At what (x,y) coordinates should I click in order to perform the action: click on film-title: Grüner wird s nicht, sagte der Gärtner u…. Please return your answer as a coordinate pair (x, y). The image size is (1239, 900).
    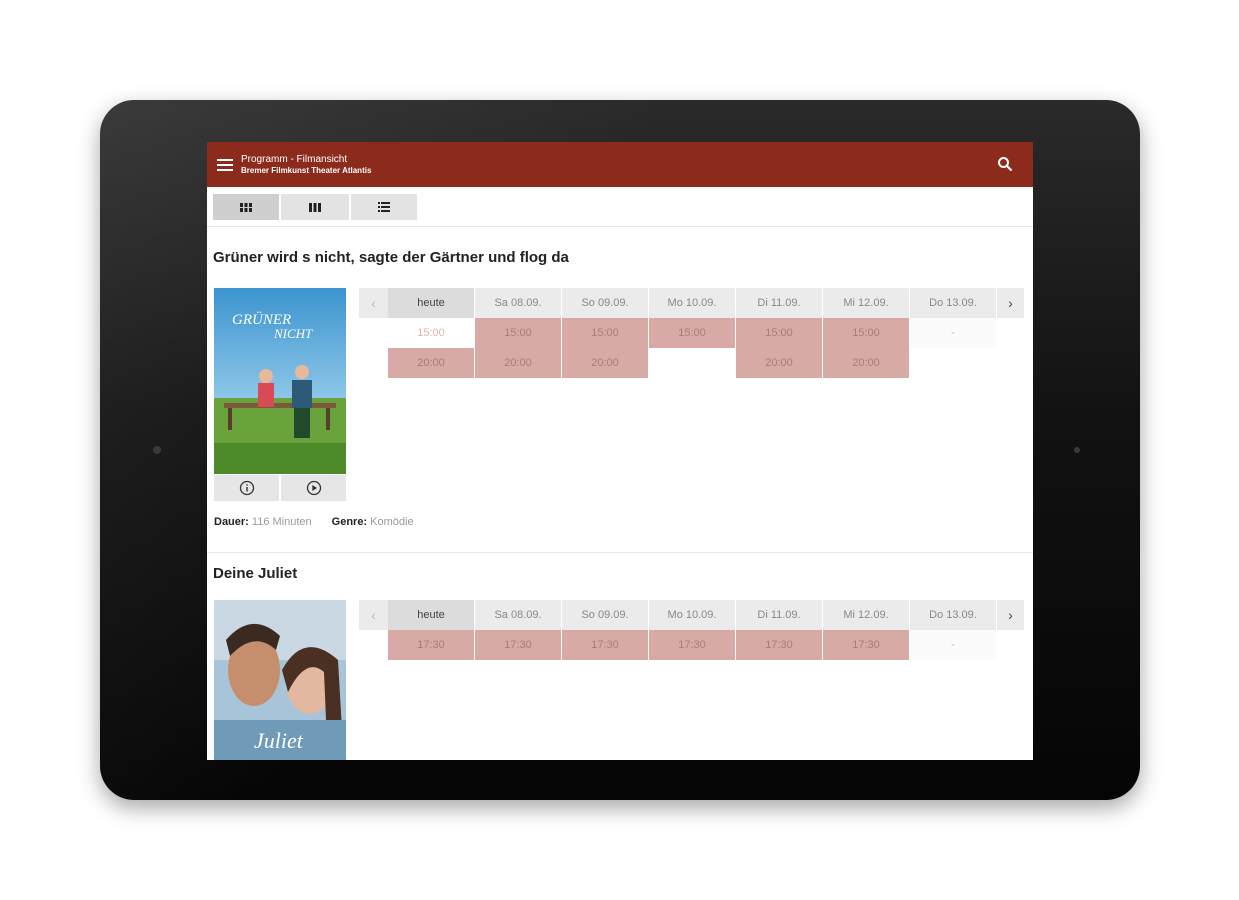
    Looking at the image, I should click on (620, 255).